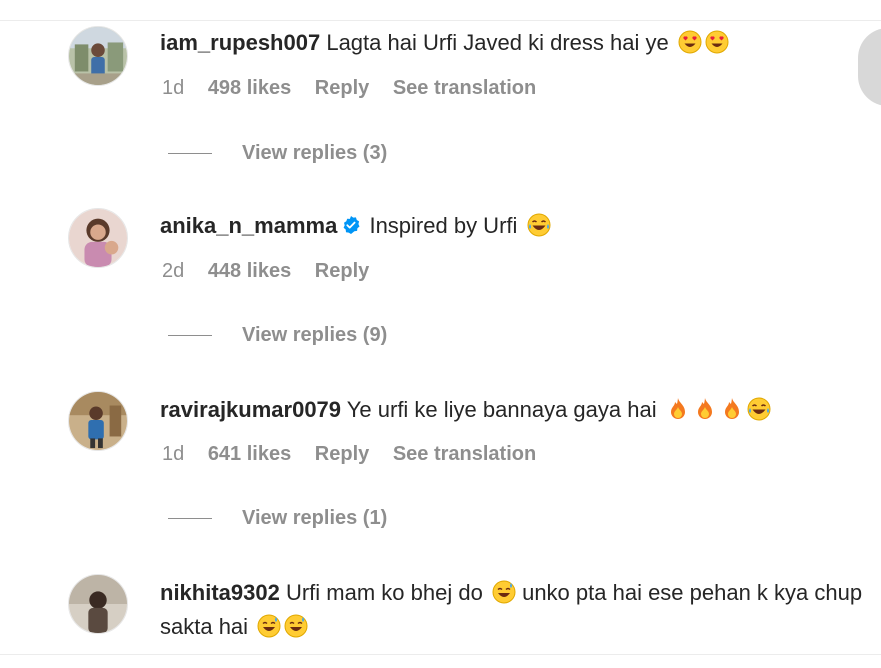 The image size is (881, 668). Describe the element at coordinates (173, 271) in the screenshot. I see `comment-time: 2d` at that location.